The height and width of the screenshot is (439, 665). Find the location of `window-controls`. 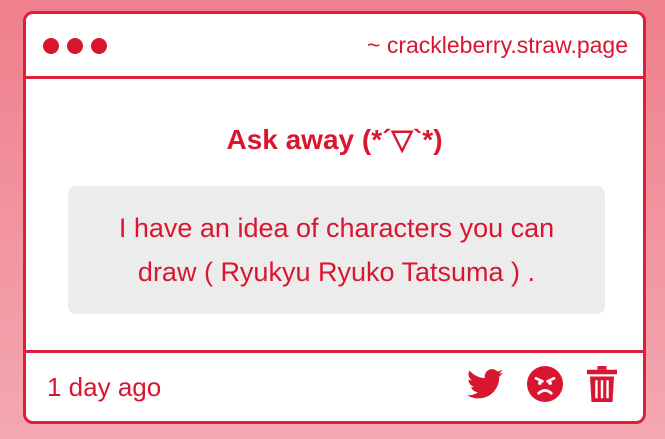

window-controls is located at coordinates (75, 46).